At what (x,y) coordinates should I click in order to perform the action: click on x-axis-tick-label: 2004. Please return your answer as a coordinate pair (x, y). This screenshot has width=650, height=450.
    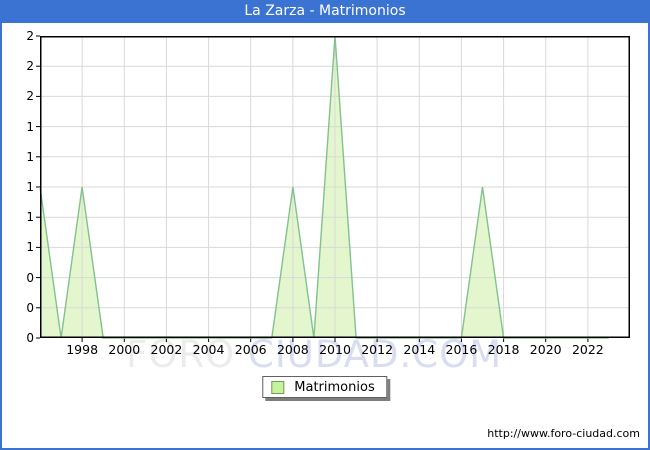
    Looking at the image, I should click on (208, 349).